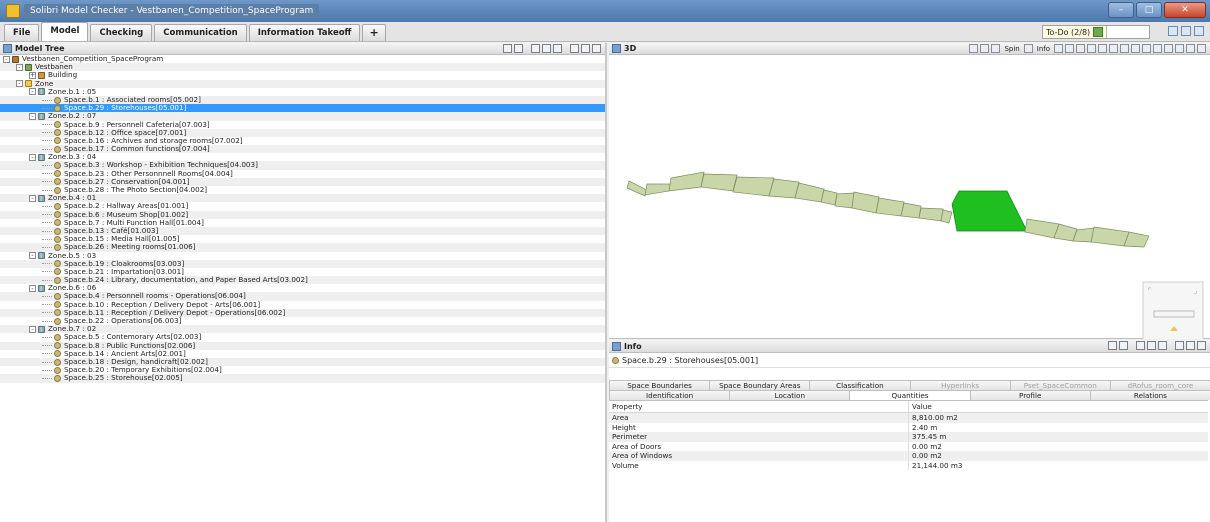 This screenshot has height=522, width=1210. What do you see at coordinates (1121, 10) in the screenshot?
I see `minimize-button: –` at bounding box center [1121, 10].